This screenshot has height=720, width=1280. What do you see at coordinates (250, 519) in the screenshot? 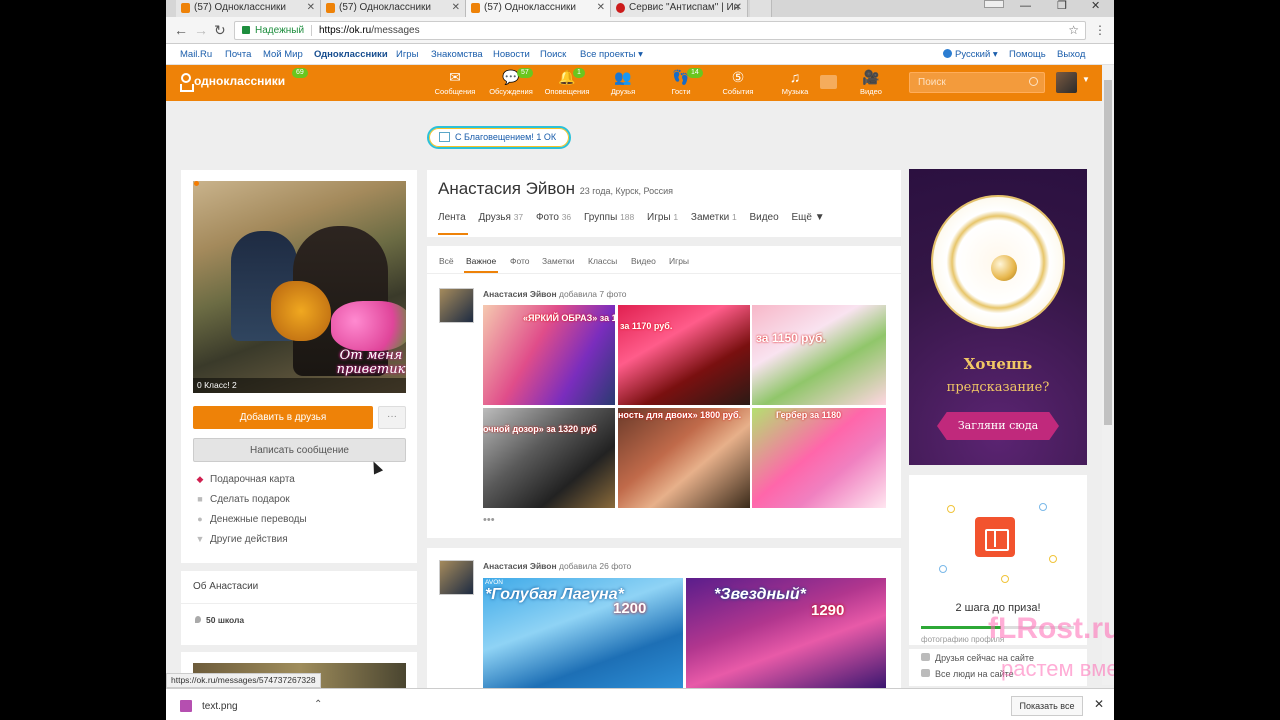
I see `action-money-transfer: ● Денежные переводы` at bounding box center [250, 519].